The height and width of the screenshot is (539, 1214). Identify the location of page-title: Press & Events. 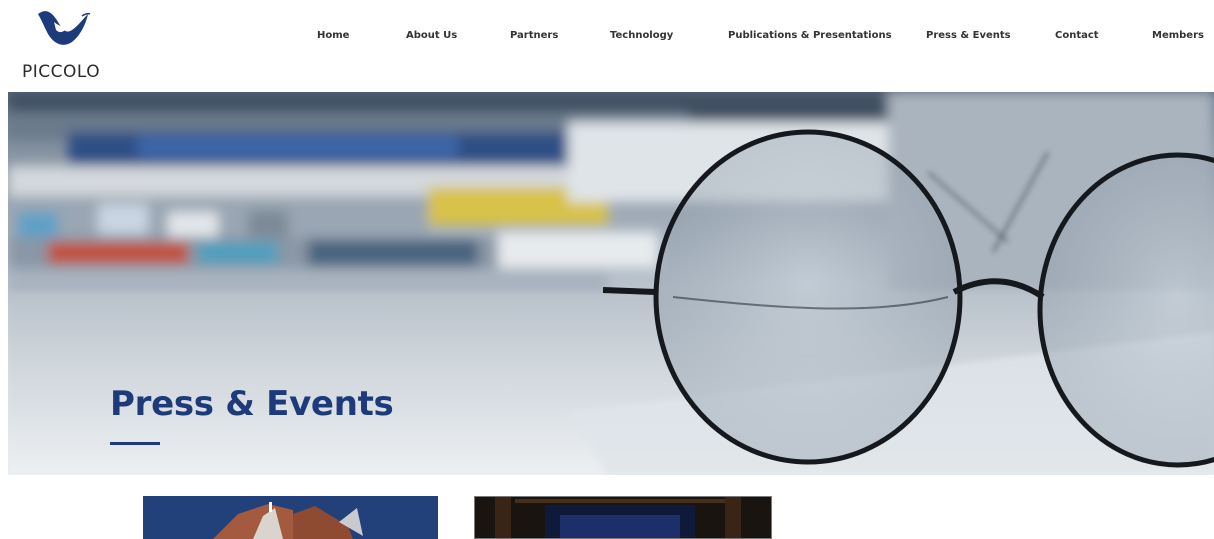
(252, 404).